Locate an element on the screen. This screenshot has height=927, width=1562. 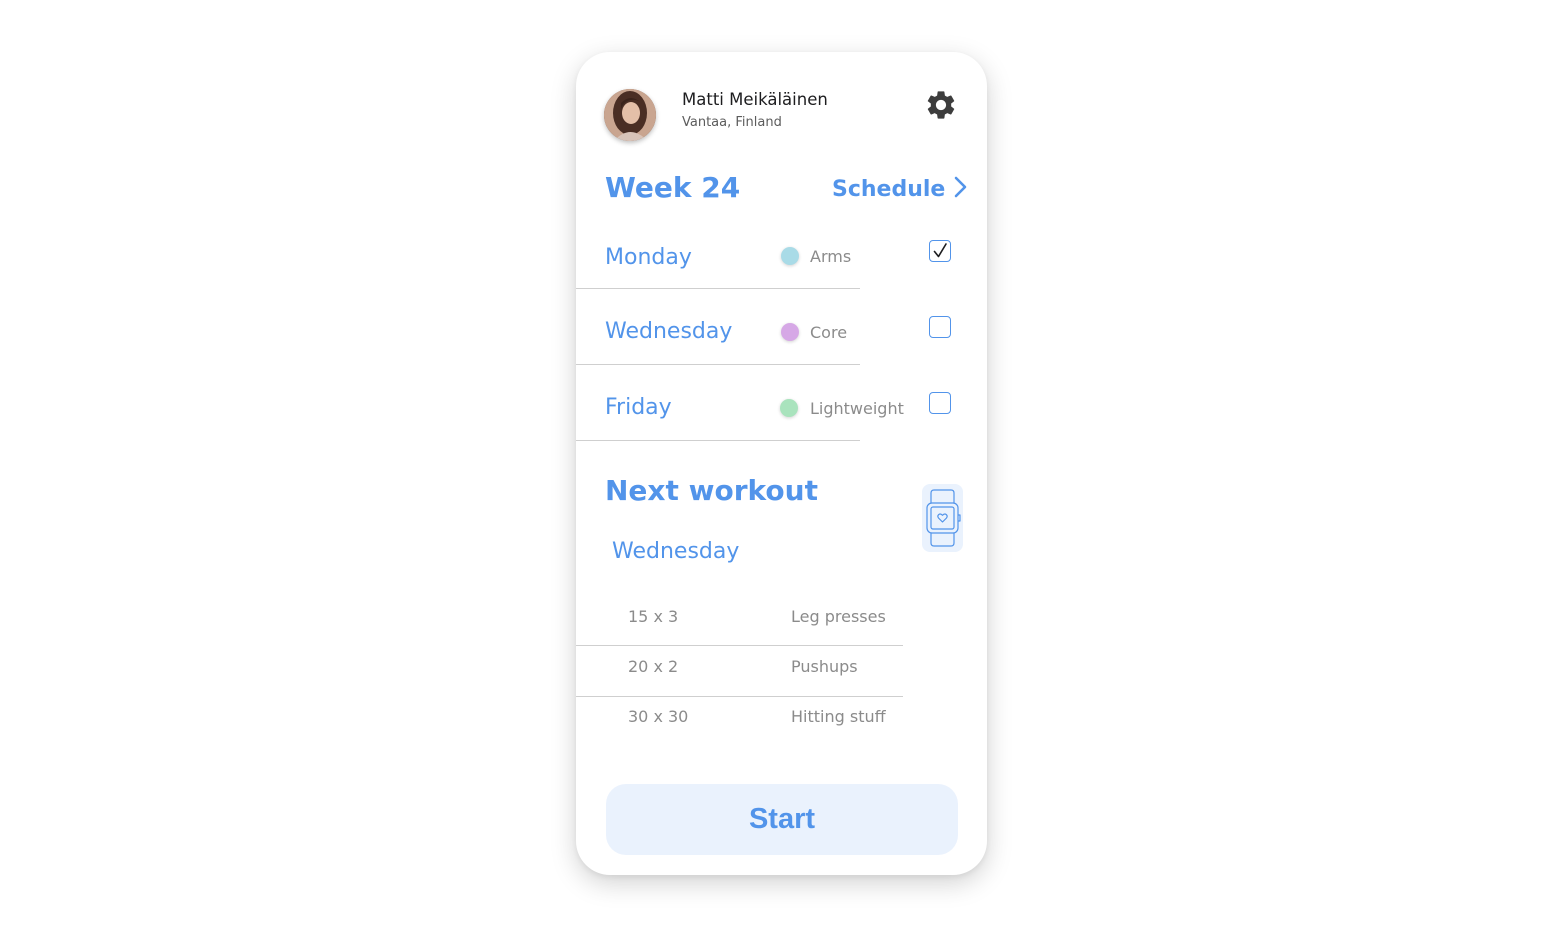
start-button: Start is located at coordinates (782, 819).